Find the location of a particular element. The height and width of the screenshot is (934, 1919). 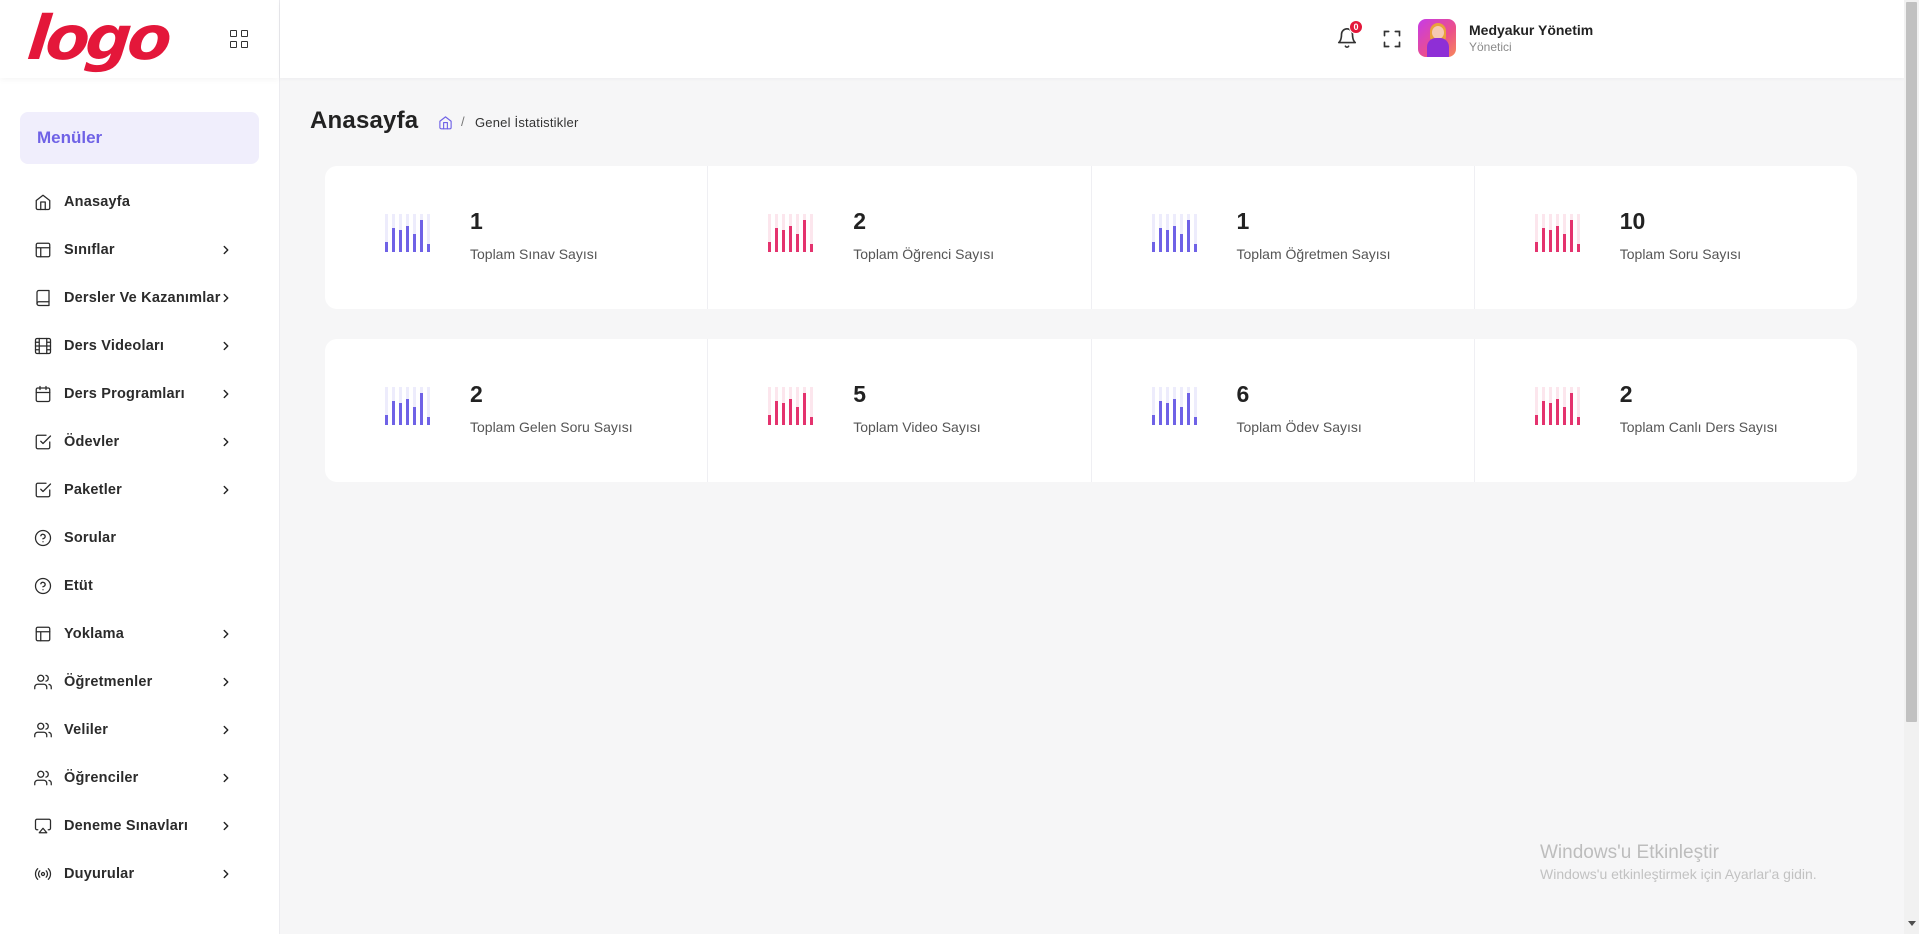

sidebar-item-veliler: Veliler is located at coordinates (139, 730).